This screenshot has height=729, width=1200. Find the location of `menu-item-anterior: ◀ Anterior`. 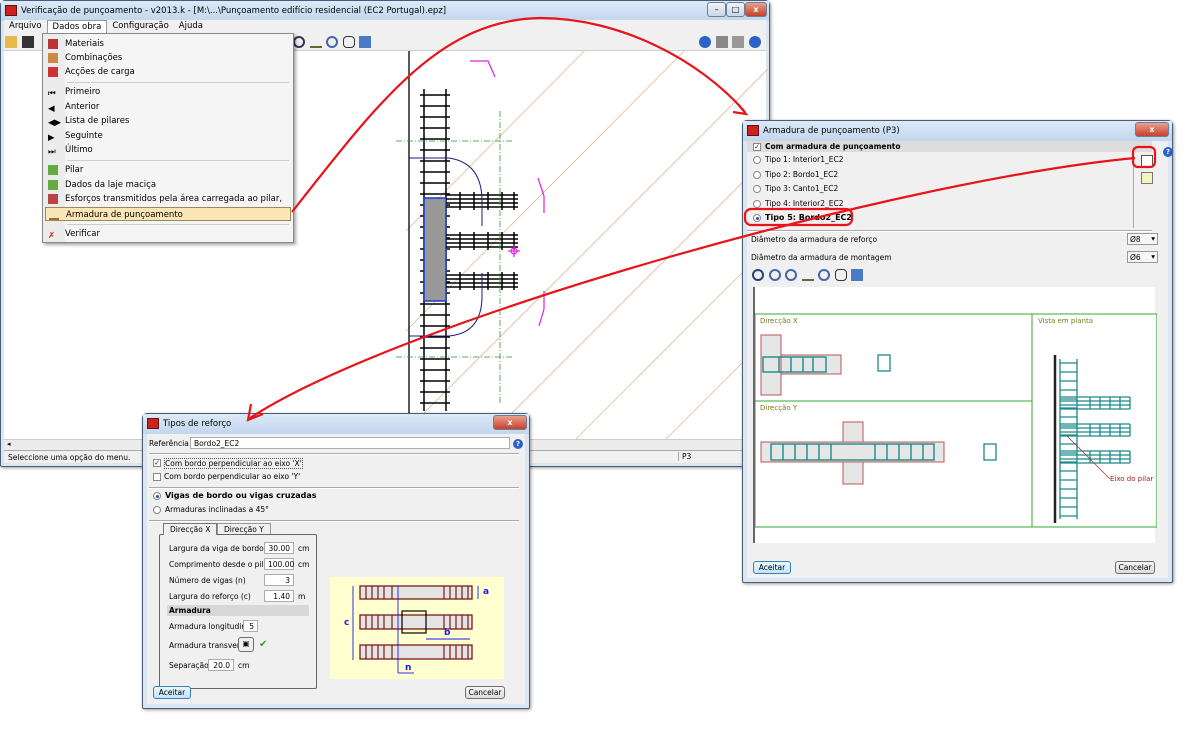

menu-item-anterior: ◀ Anterior is located at coordinates (168, 107).